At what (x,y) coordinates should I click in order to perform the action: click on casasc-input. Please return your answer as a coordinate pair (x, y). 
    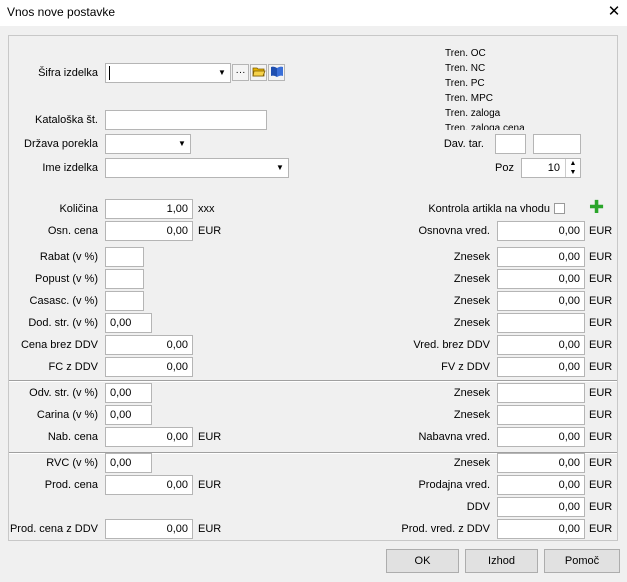
    Looking at the image, I should click on (124, 301).